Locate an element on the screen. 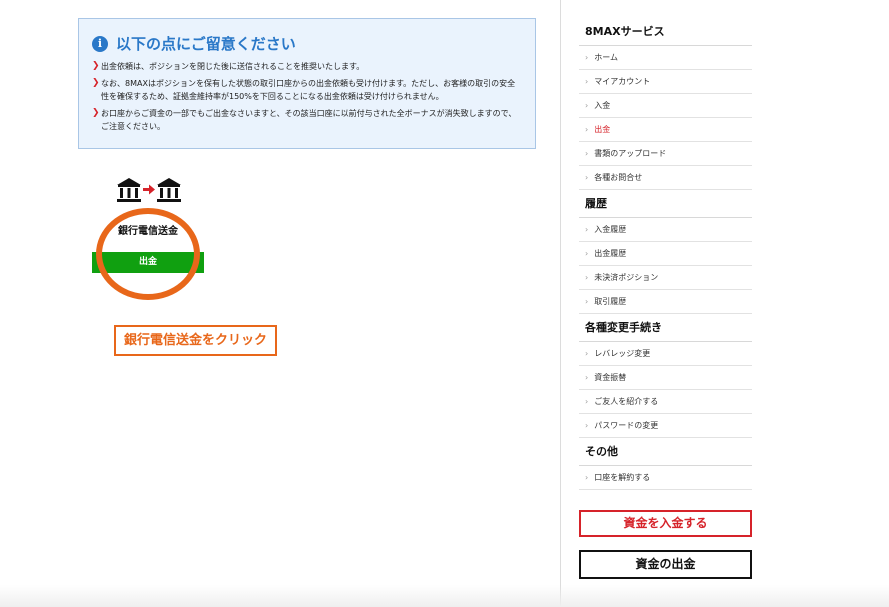  sidebar-item-trade-history: › 取引履歴 is located at coordinates (665, 302).